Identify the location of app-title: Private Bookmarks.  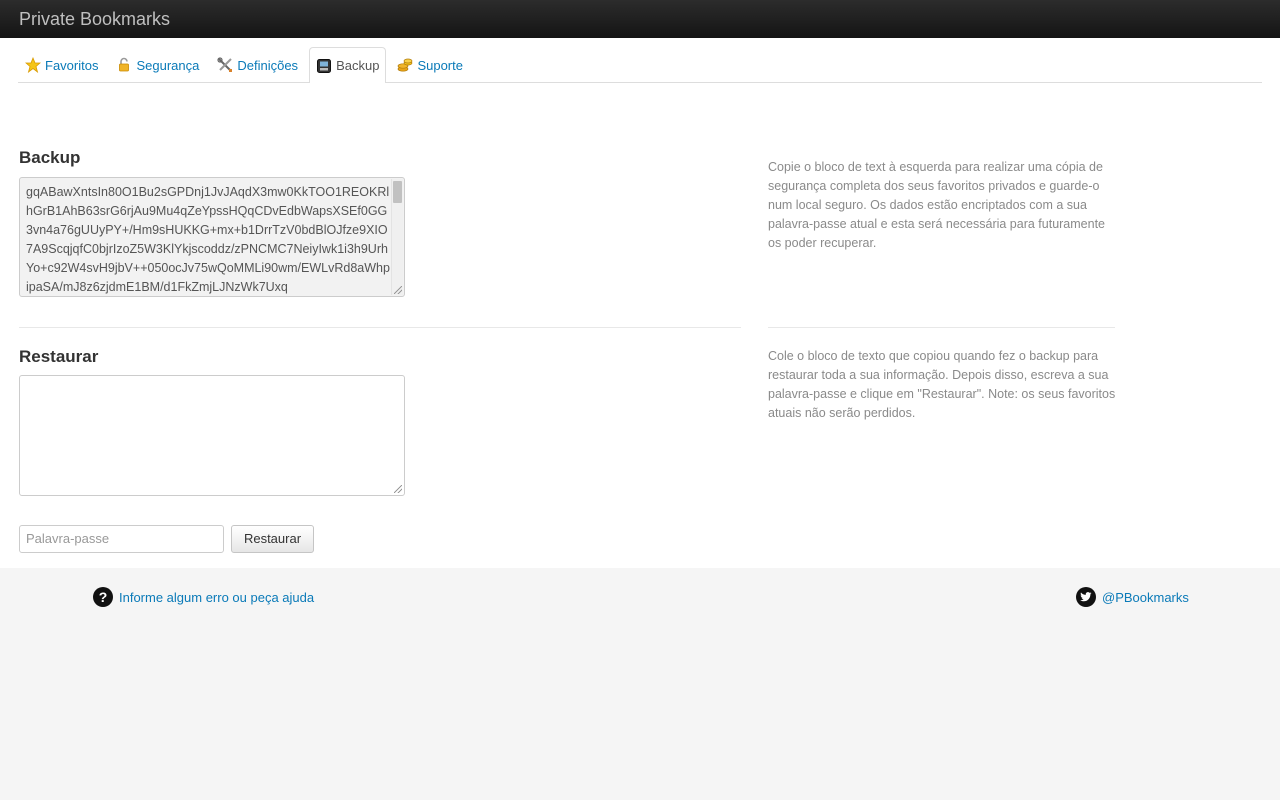
(95, 19).